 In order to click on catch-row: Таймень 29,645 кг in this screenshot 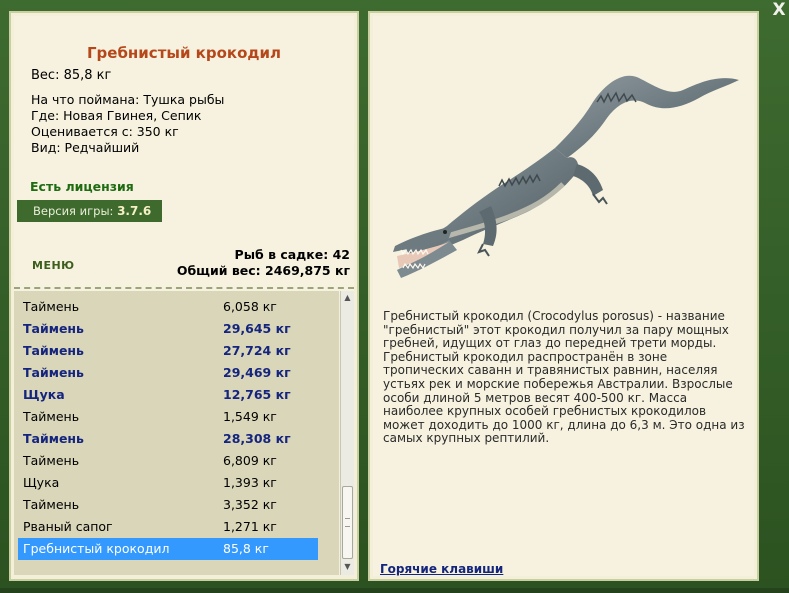, I will do `click(168, 329)`.